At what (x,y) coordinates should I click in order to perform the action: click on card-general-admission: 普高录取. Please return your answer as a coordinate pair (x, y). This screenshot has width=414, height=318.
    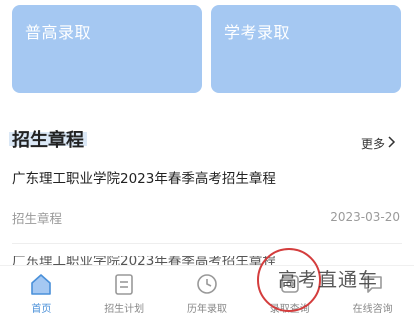
    Looking at the image, I should click on (107, 49).